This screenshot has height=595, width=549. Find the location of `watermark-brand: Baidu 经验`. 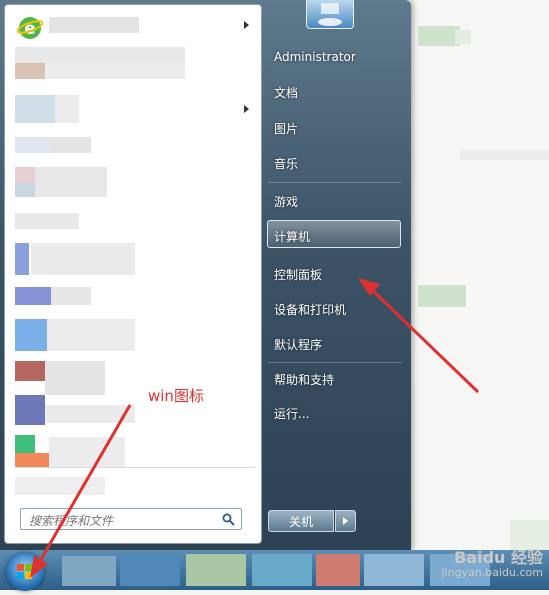

watermark-brand: Baidu 经验 is located at coordinates (498, 557).